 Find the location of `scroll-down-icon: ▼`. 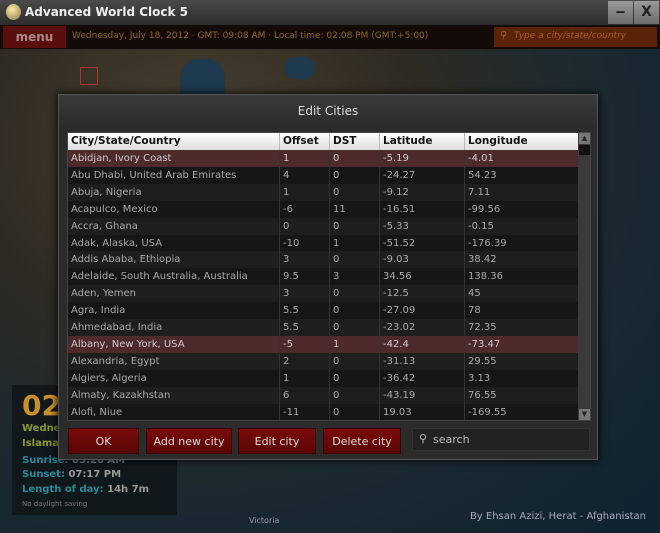

scroll-down-icon: ▼ is located at coordinates (584, 414).